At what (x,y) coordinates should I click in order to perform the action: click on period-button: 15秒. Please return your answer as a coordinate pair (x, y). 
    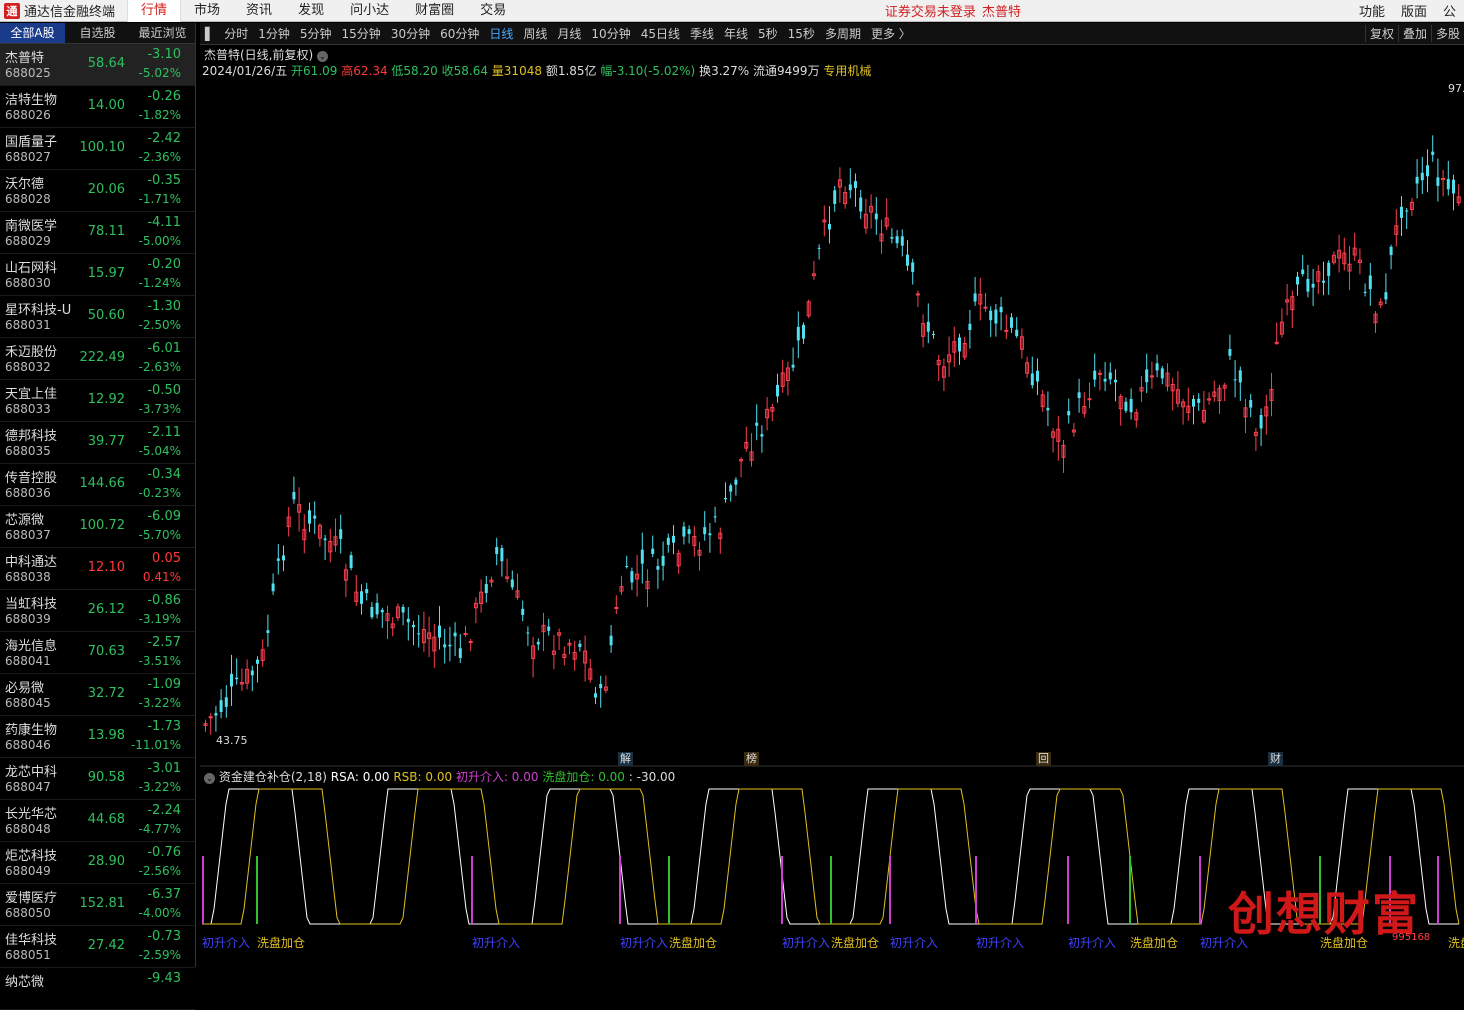
    Looking at the image, I should click on (801, 33).